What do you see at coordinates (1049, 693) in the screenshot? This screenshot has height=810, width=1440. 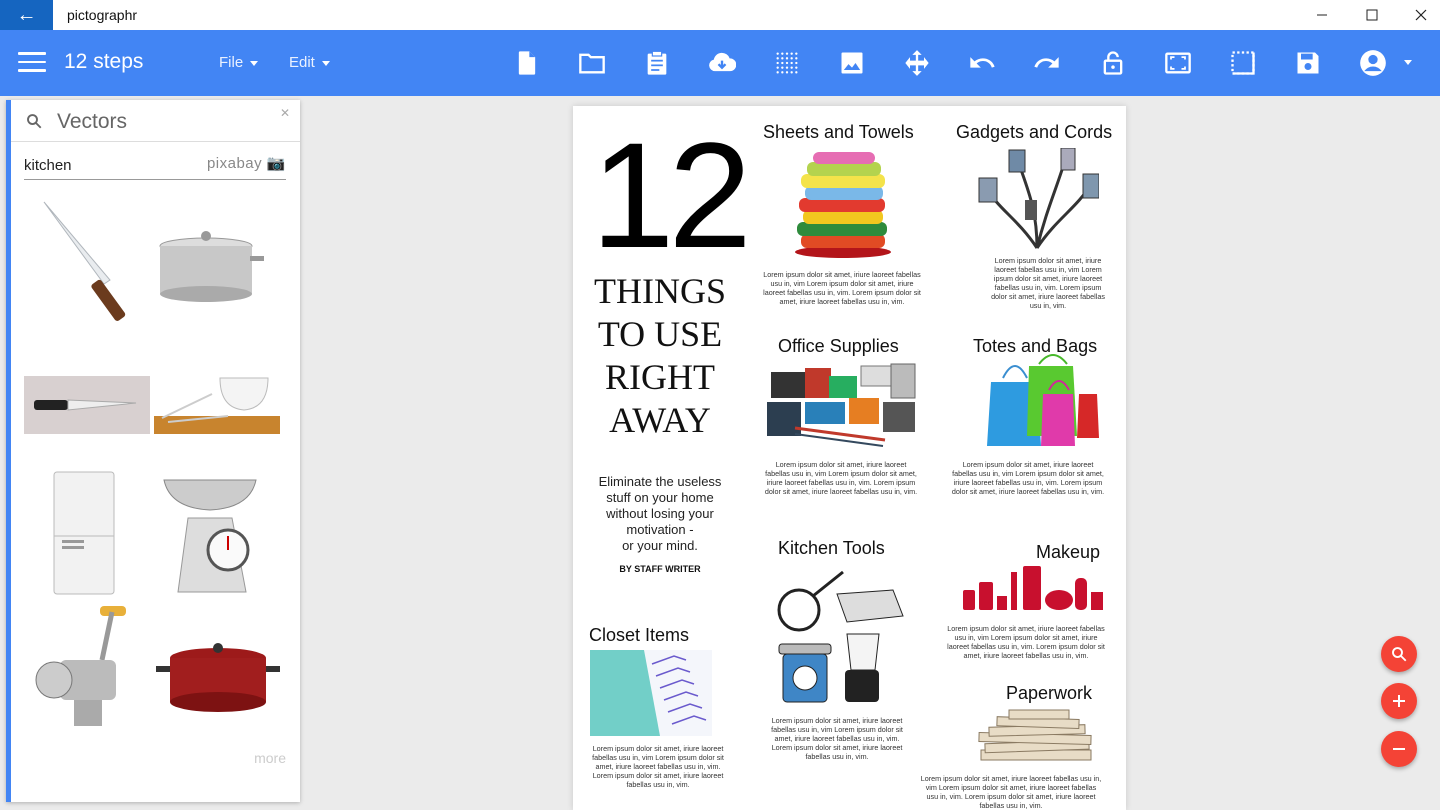 I see `section-title-paperwork: Paperwork` at bounding box center [1049, 693].